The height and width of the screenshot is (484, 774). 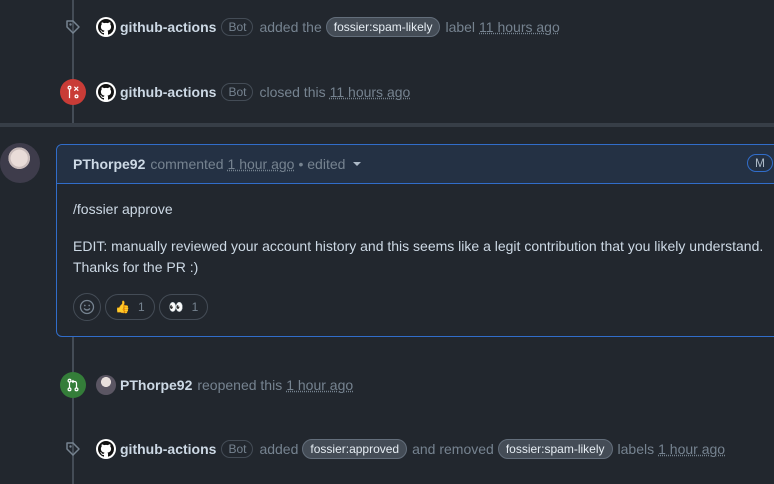 I want to click on reactions-bar: 👍 1 👀 1, so click(x=142, y=307).